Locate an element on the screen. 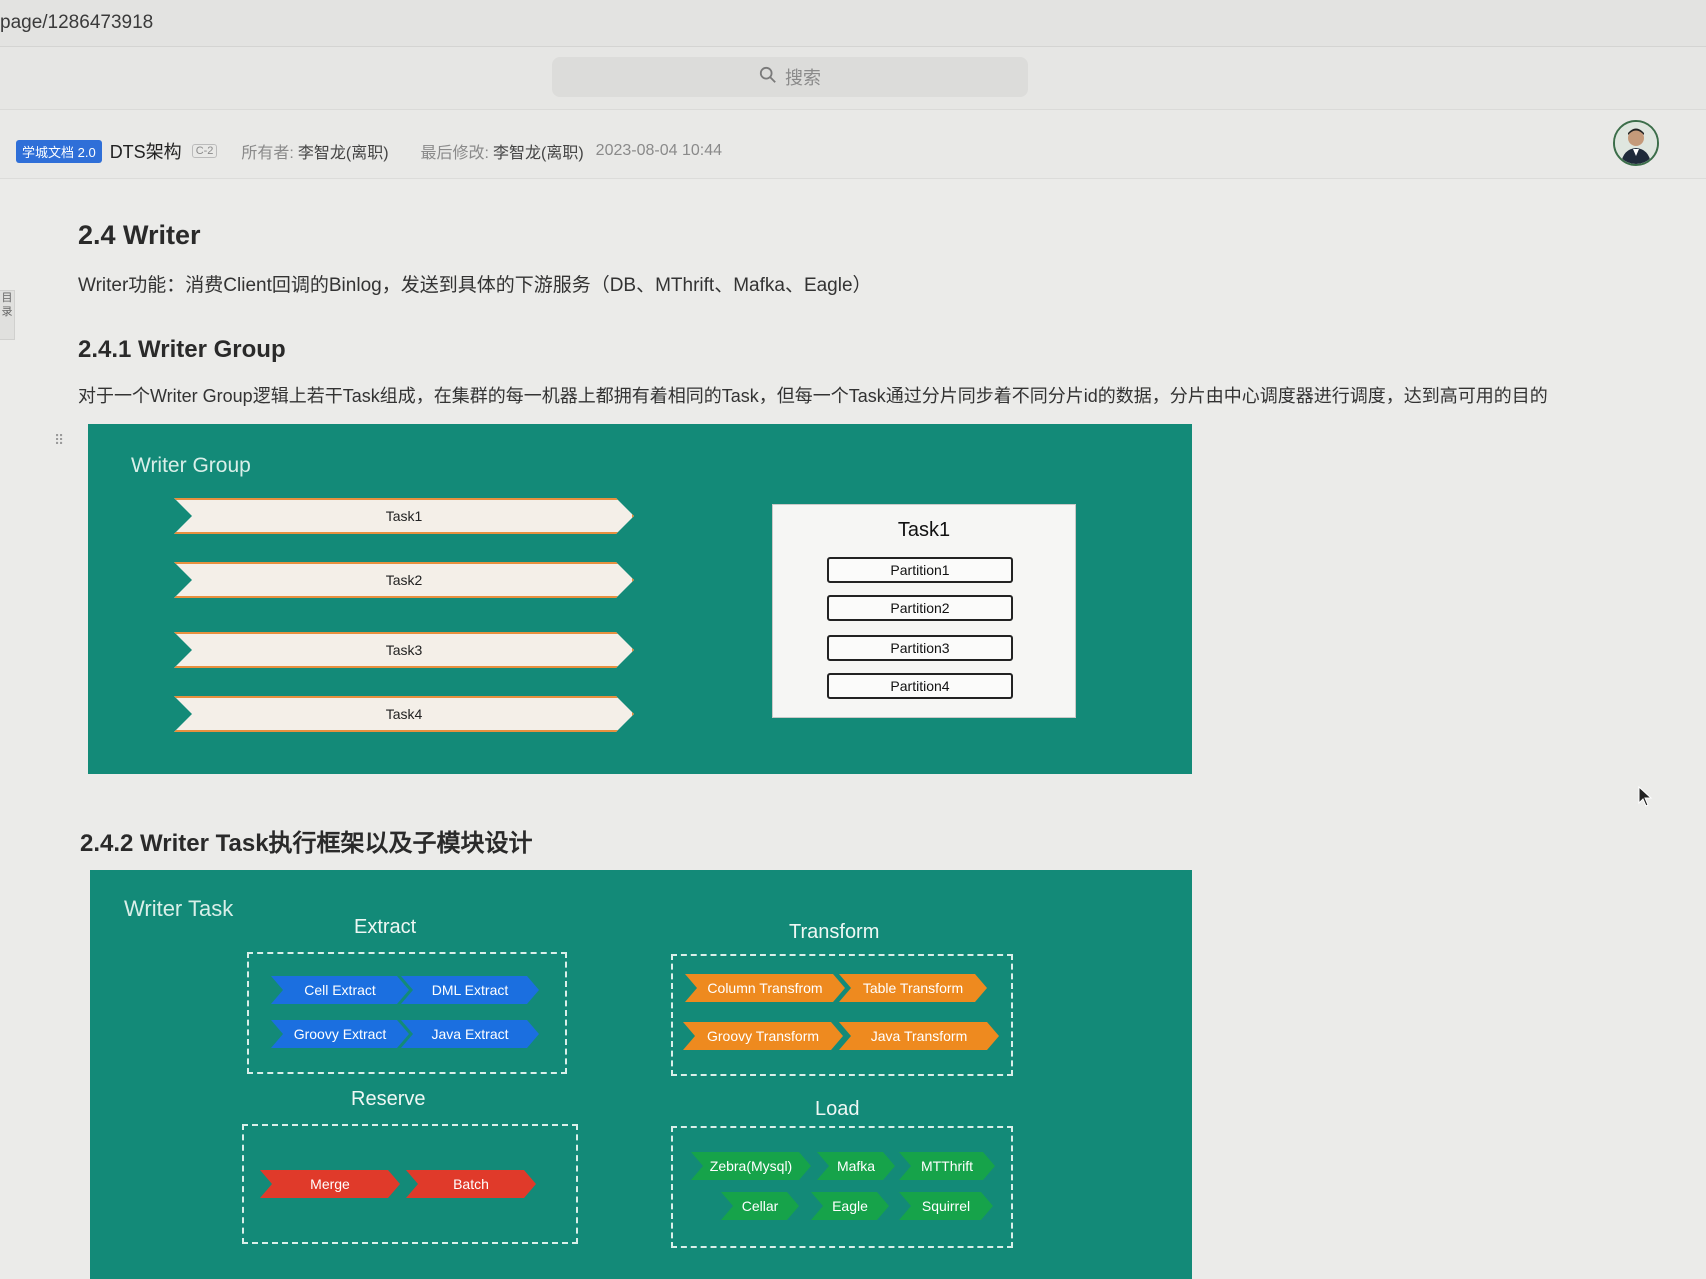 This screenshot has width=1706, height=1279. modified-label: 最后修改: is located at coordinates (454, 153).